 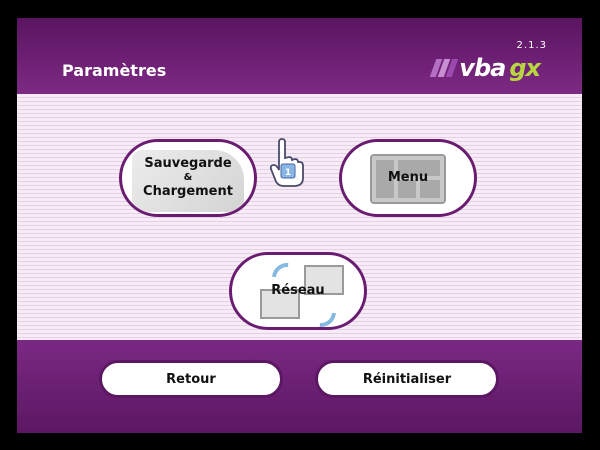 I want to click on save-load-label: Sauvegarde & Chargement, so click(x=188, y=177).